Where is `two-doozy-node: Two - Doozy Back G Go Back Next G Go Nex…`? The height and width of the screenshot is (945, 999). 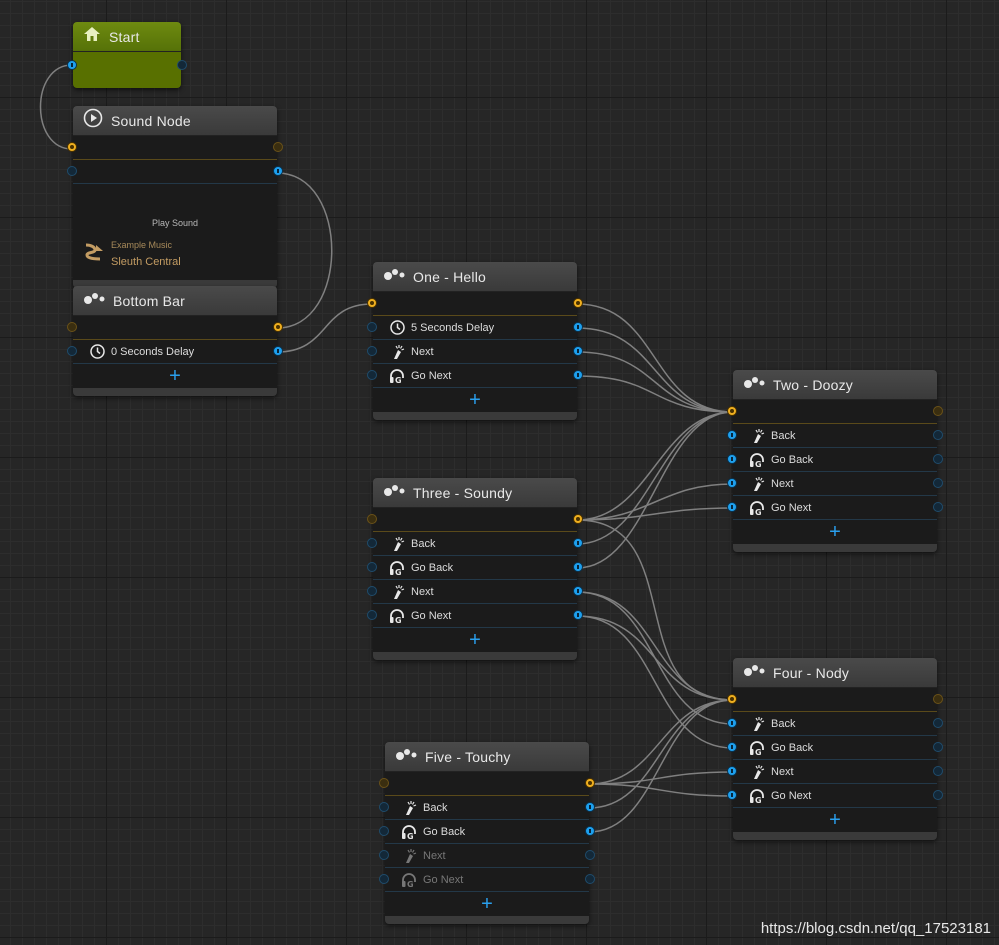 two-doozy-node: Two - Doozy Back G Go Back Next G Go Nex… is located at coordinates (835, 461).